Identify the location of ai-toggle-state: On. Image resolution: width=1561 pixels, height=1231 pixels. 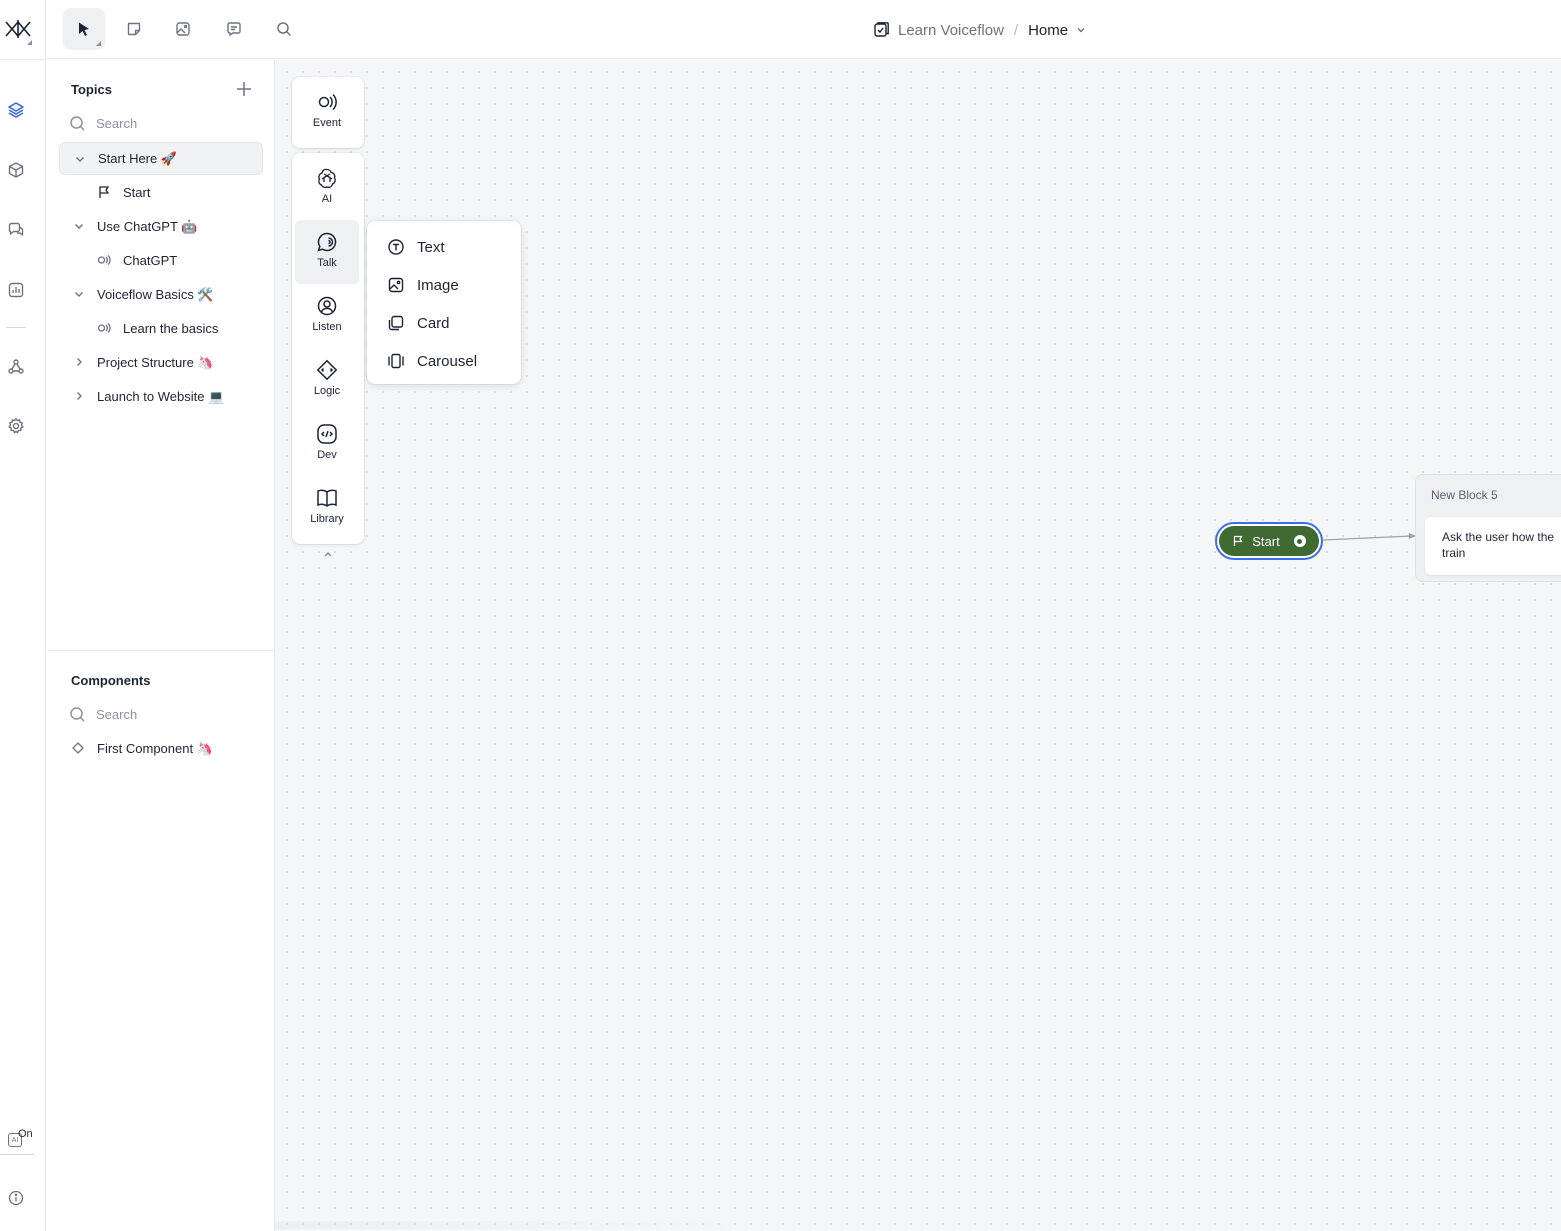
(25, 1134).